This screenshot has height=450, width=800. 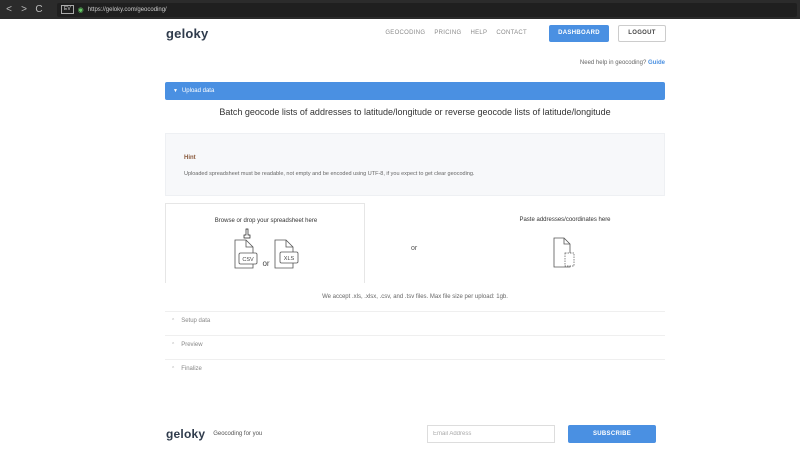 What do you see at coordinates (67, 9) in the screenshot?
I see `ev-badge: EV` at bounding box center [67, 9].